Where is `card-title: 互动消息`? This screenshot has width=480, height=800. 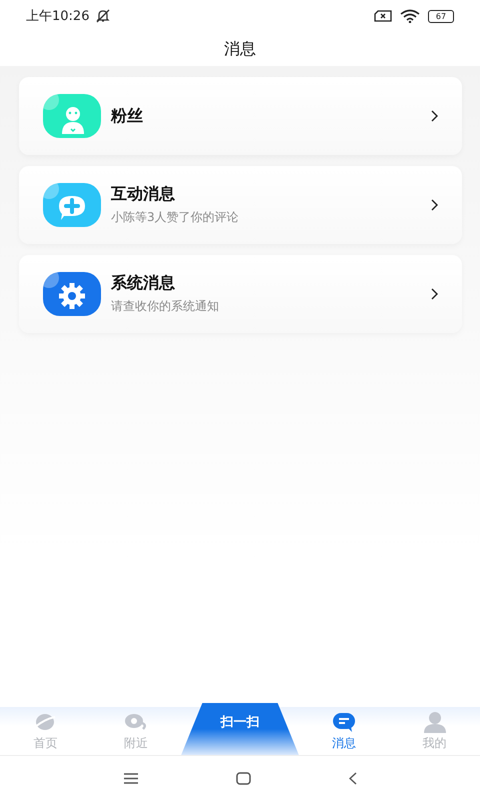
card-title: 互动消息 is located at coordinates (143, 194).